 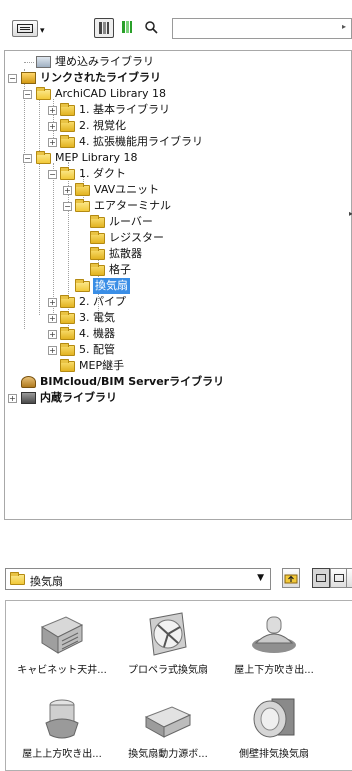 I want to click on tree-item-register: レジスター, so click(x=175, y=238).